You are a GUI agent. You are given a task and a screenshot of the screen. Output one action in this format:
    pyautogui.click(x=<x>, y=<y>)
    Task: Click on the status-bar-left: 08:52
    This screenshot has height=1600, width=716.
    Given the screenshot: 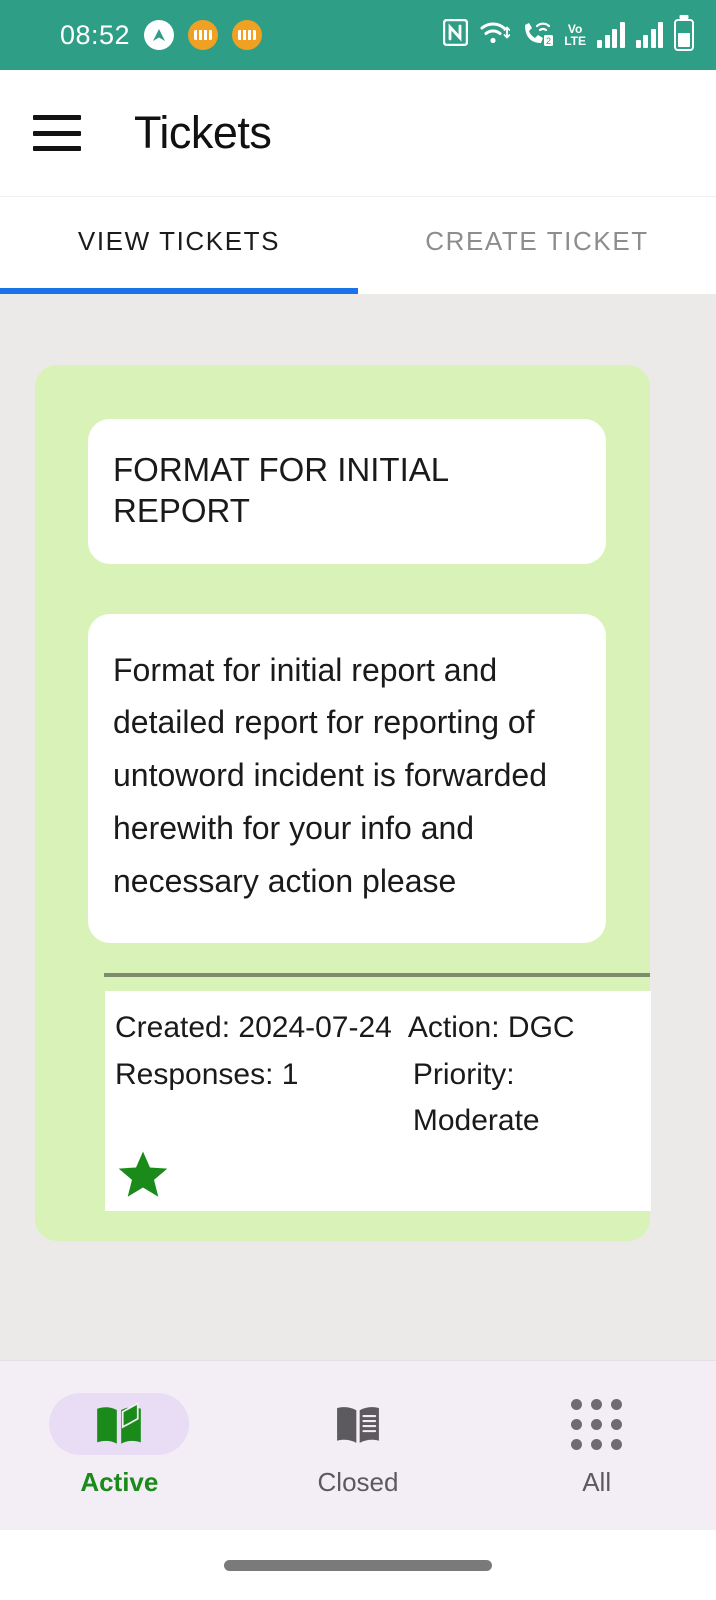 What is the action you would take?
    pyautogui.click(x=161, y=35)
    